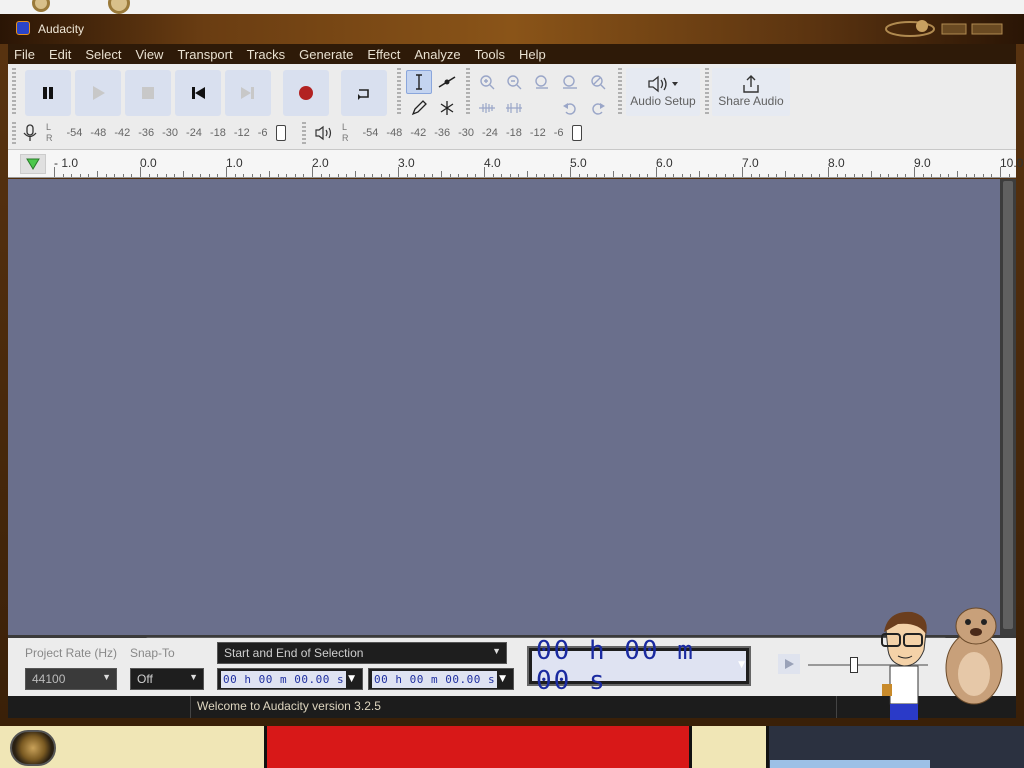  What do you see at coordinates (30, 133) in the screenshot?
I see `microphone-icon` at bounding box center [30, 133].